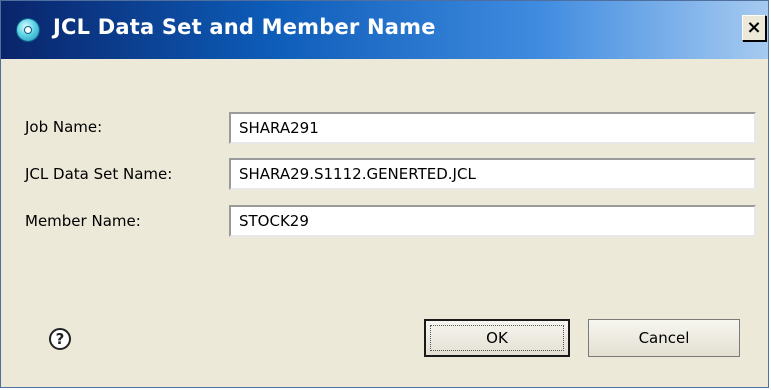 This screenshot has height=390, width=771. I want to click on cancel-button: Cancel, so click(664, 338).